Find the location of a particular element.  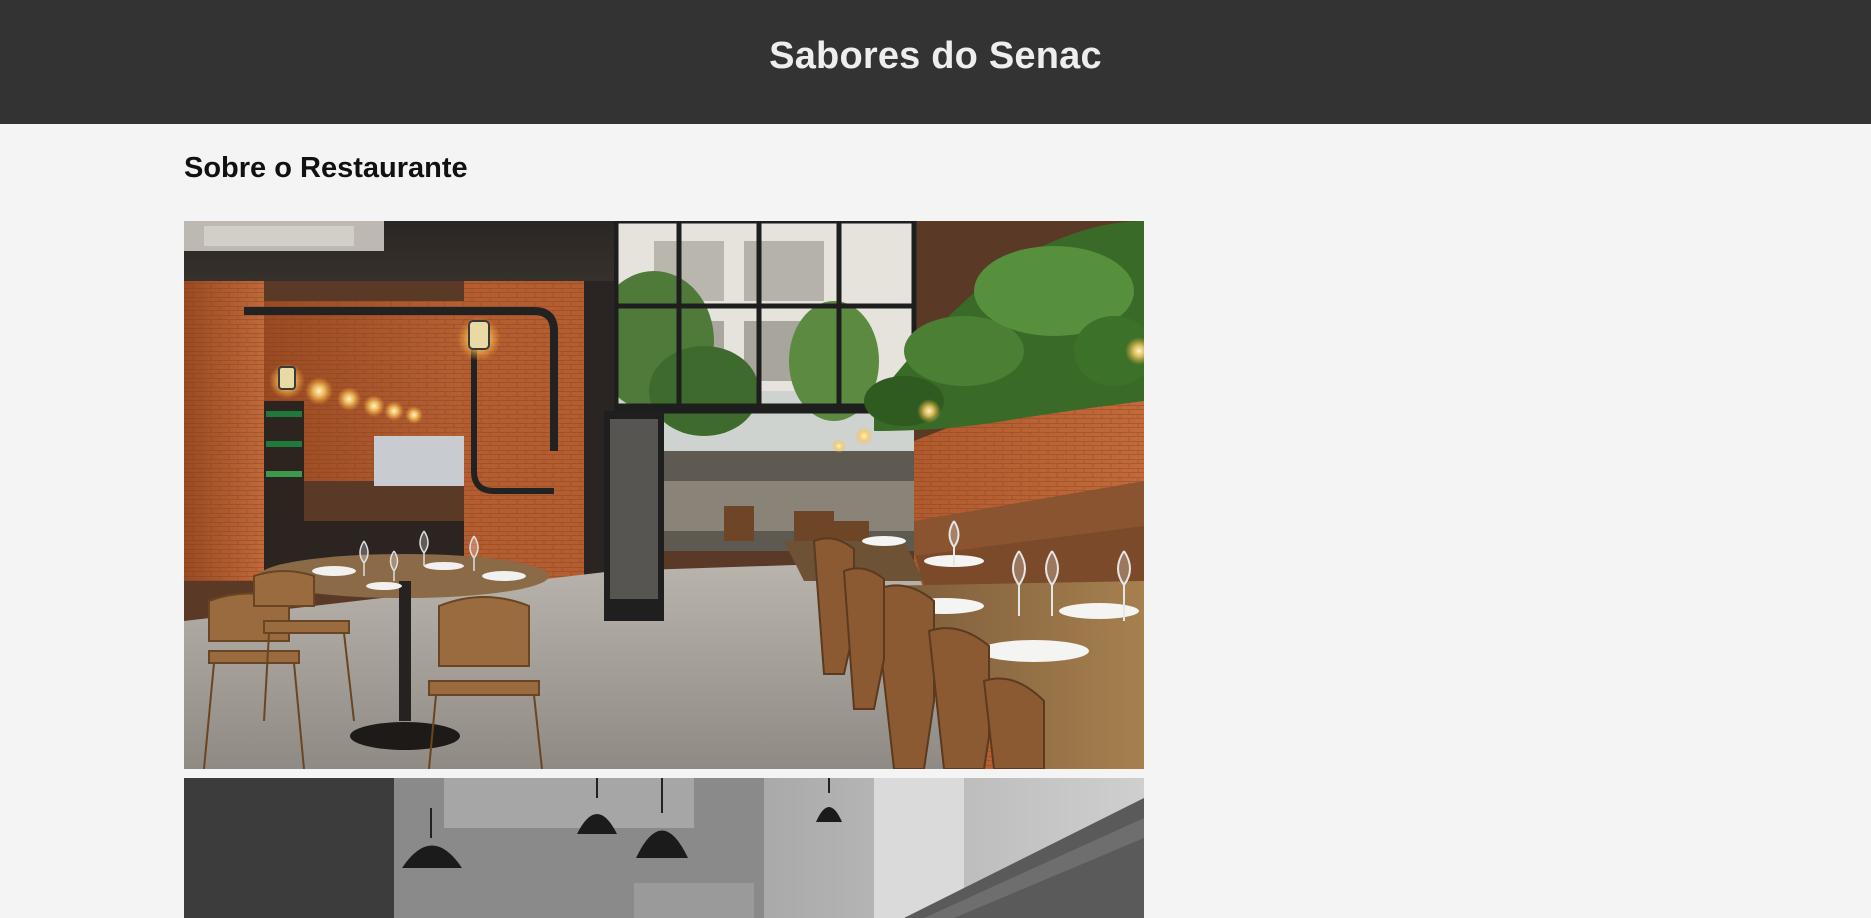

site-header: Sabores do Senac is located at coordinates (935, 62).